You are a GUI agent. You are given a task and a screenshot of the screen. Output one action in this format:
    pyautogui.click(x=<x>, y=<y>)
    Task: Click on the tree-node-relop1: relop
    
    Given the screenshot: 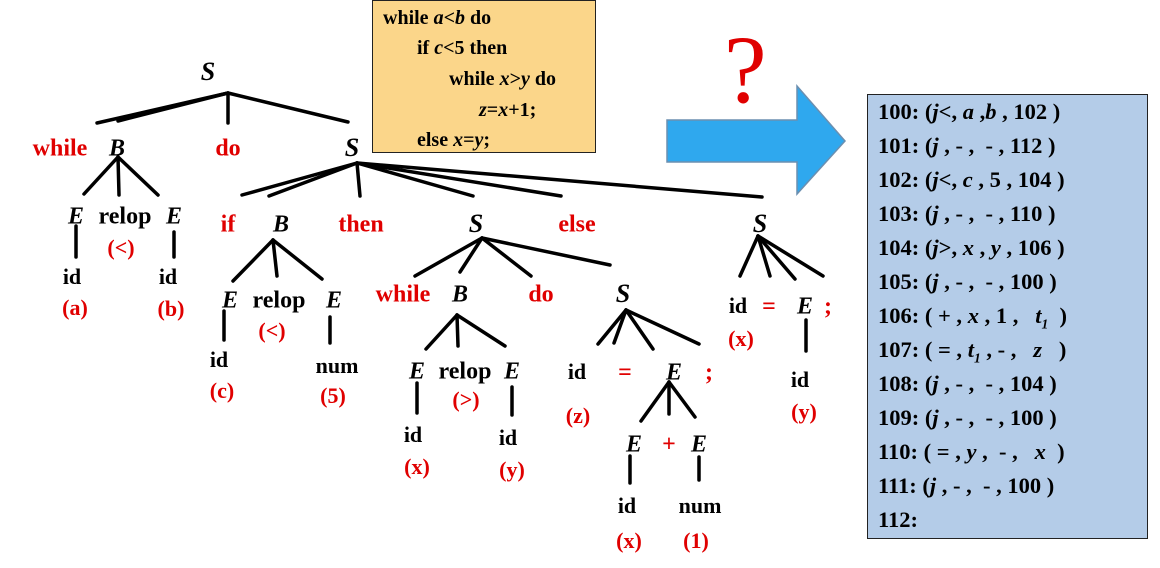 What is the action you would take?
    pyautogui.click(x=125, y=217)
    